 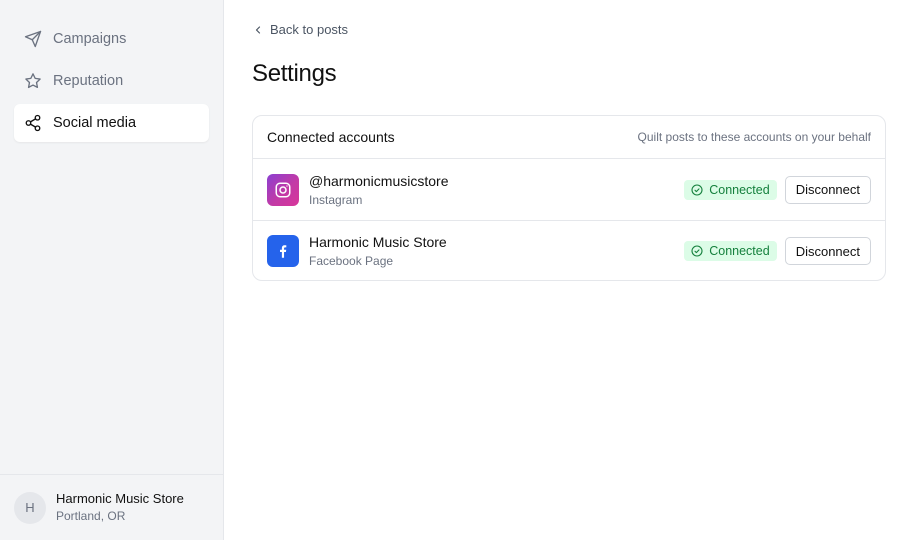 I want to click on share-icon, so click(x=33, y=123).